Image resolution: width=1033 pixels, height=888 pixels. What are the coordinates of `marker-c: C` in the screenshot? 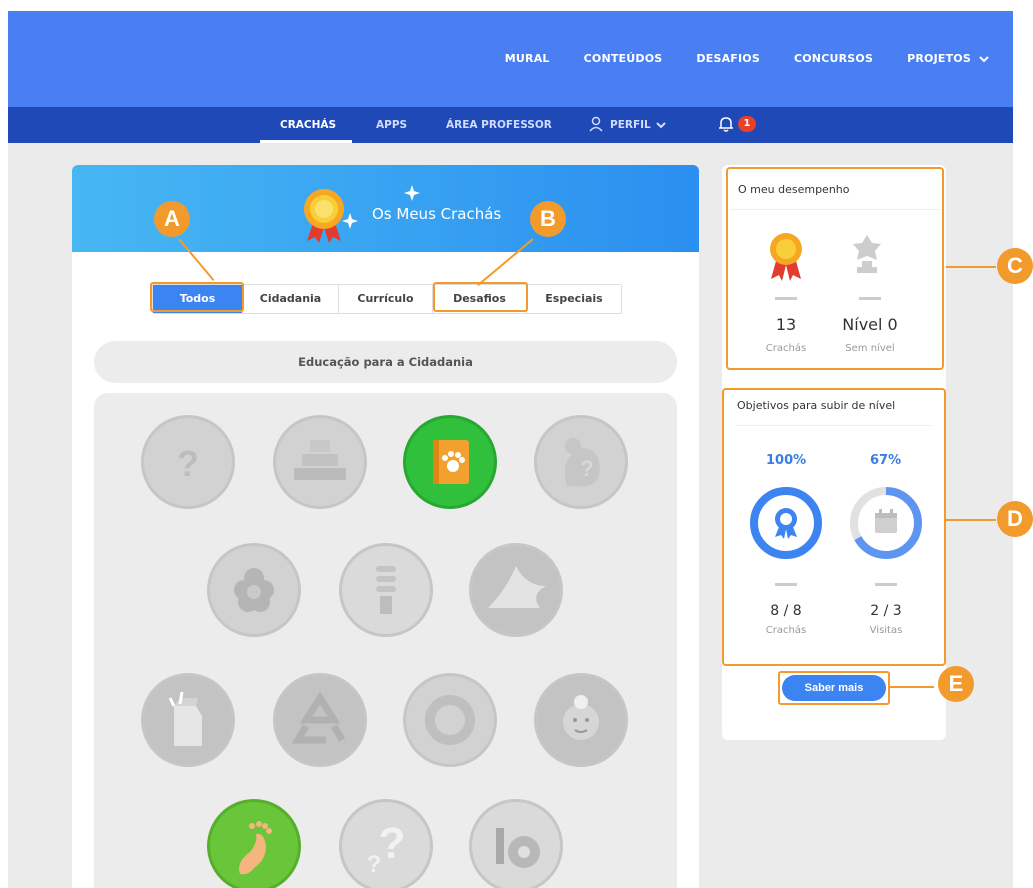 It's located at (1015, 266).